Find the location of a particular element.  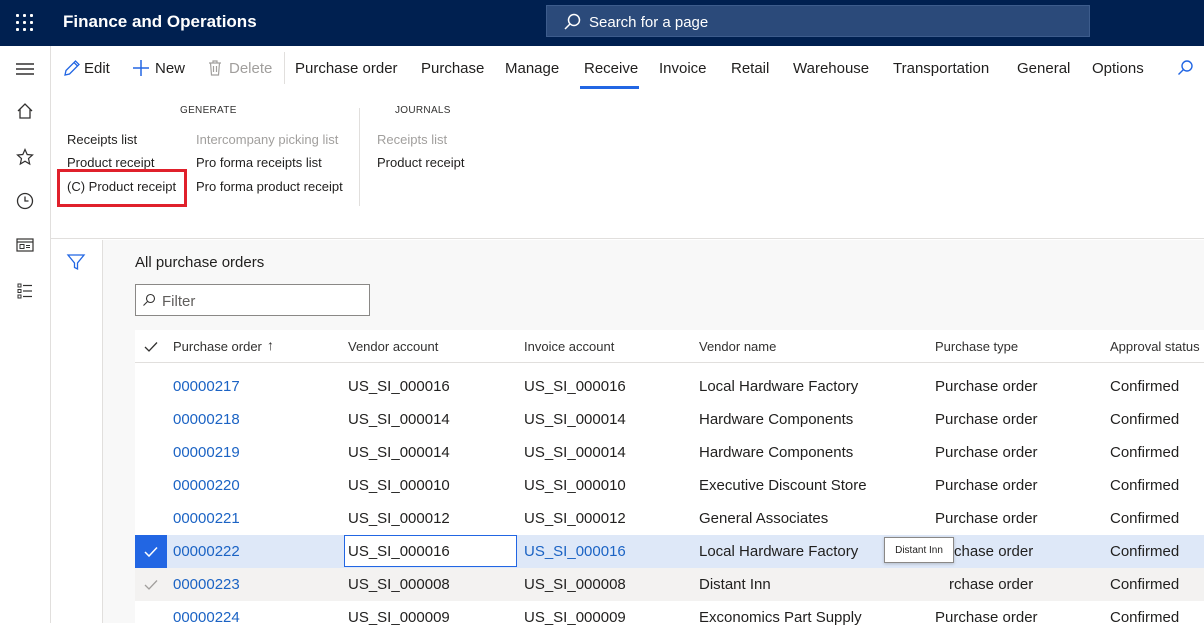

column-header-approval-status: Approval status is located at coordinates (1155, 346).